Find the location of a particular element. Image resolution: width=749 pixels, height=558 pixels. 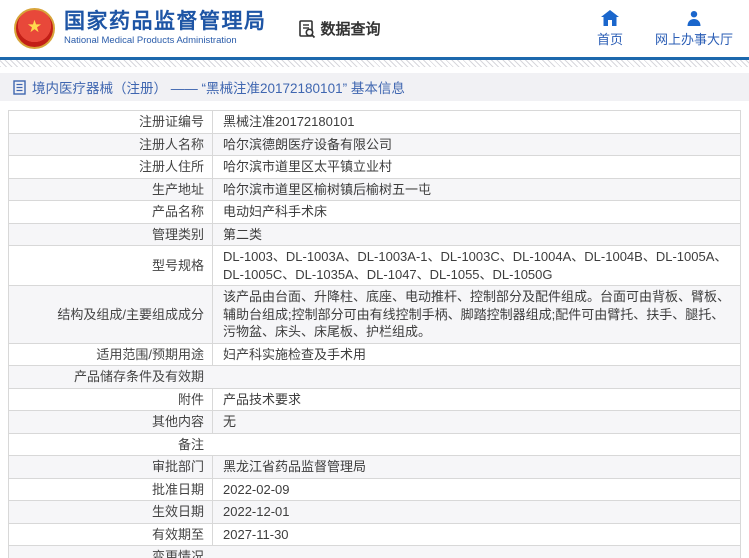

table-row-remarks: 备注 is located at coordinates (374, 444).